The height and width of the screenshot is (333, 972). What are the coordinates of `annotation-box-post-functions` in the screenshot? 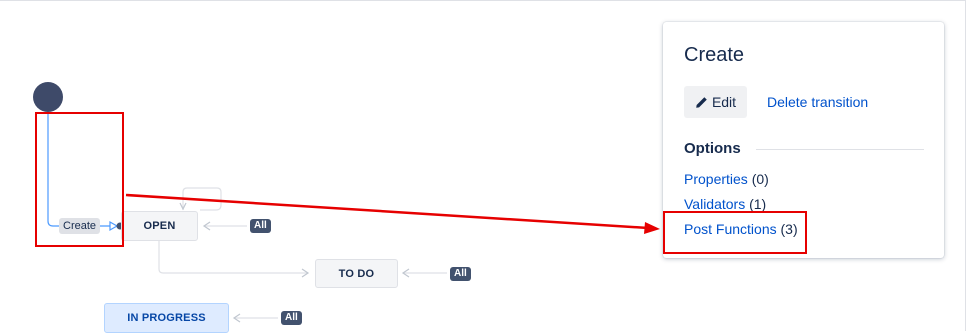 It's located at (735, 232).